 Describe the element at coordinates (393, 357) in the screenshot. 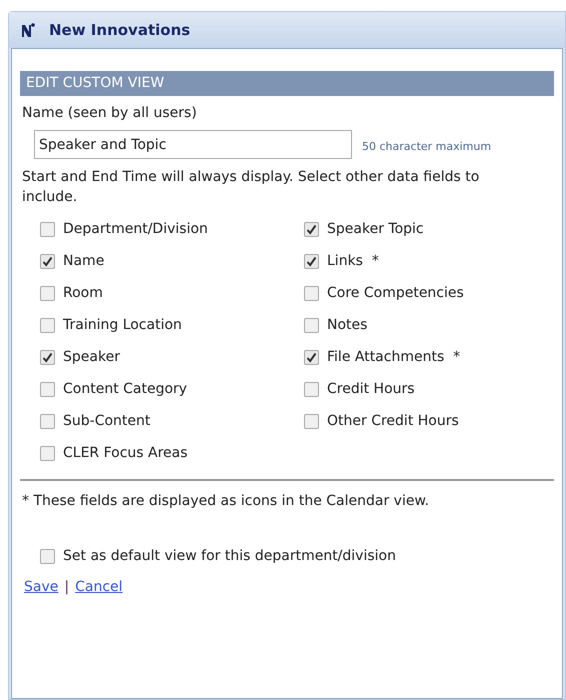

I see `checkbox-label: File Attachments *` at that location.